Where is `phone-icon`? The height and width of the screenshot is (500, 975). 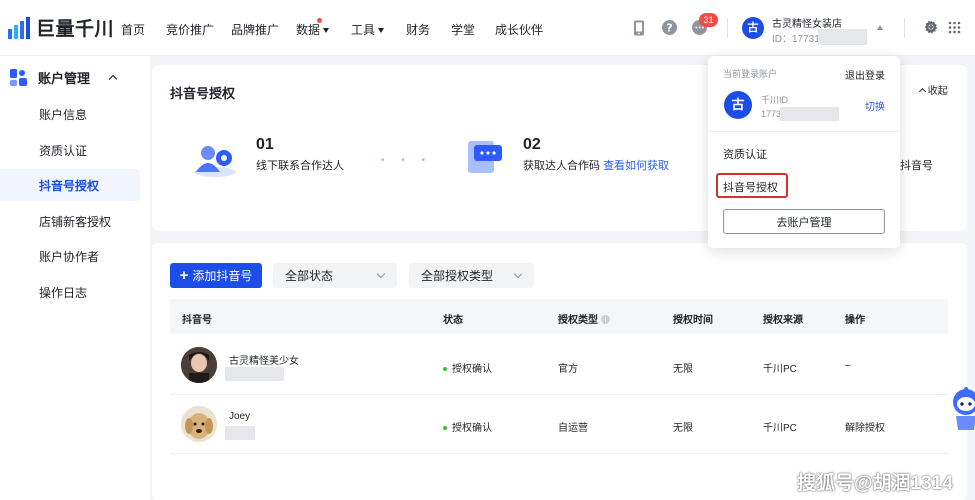
phone-icon is located at coordinates (639, 28).